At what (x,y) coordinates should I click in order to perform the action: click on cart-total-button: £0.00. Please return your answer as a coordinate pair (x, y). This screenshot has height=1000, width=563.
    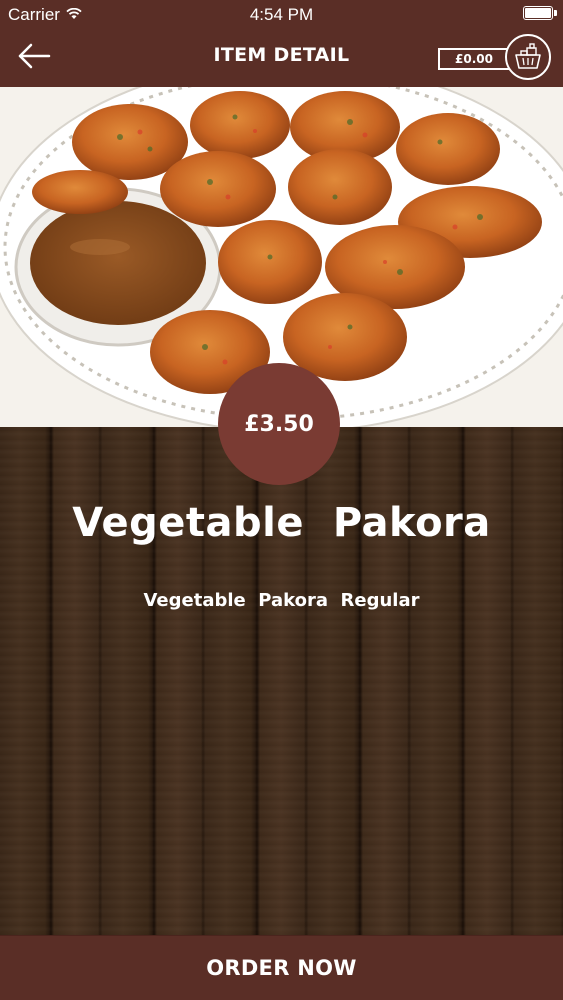
    Looking at the image, I should click on (474, 59).